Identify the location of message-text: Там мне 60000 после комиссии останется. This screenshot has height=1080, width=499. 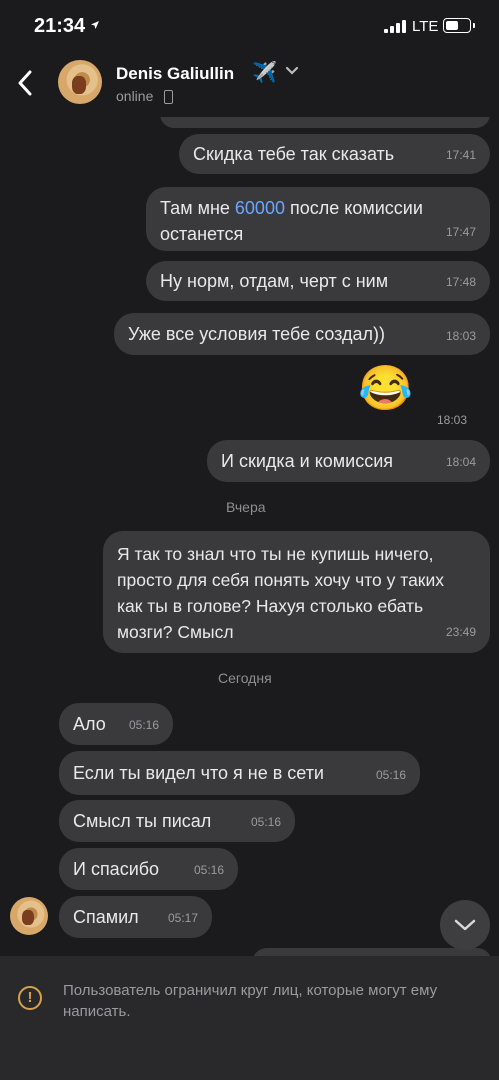
(291, 221).